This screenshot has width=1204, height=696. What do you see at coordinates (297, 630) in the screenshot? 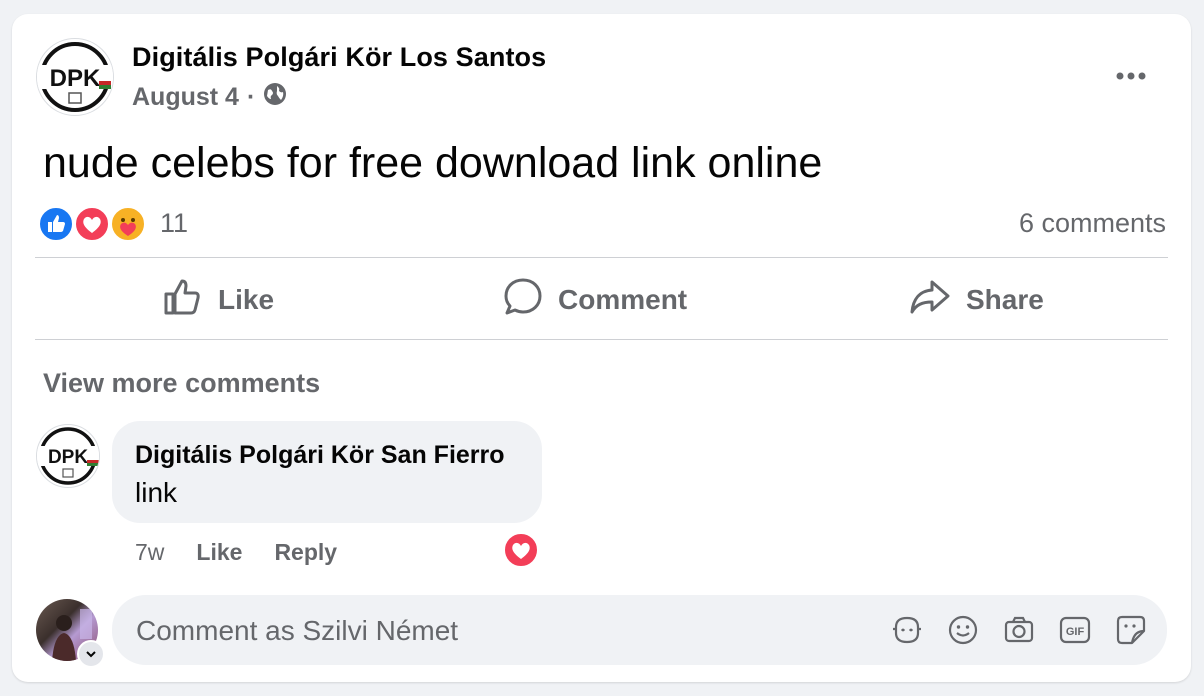
I see `comment-input-placeholder: Comment as Szilvi Német` at bounding box center [297, 630].